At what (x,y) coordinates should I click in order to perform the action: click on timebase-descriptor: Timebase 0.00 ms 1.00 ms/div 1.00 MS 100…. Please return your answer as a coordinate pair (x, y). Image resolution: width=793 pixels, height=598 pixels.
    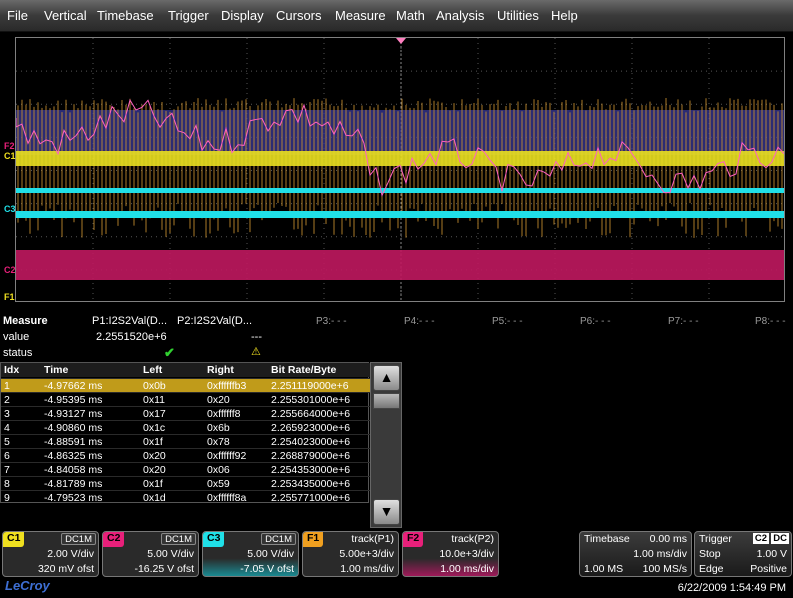
    Looking at the image, I should click on (635, 554).